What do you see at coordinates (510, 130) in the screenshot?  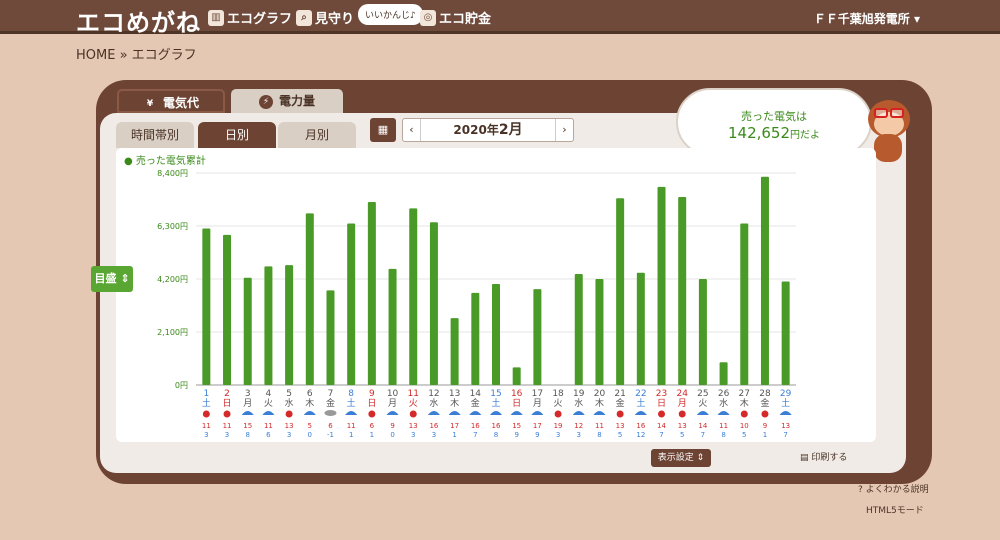 I see `month-label: 2月` at bounding box center [510, 130].